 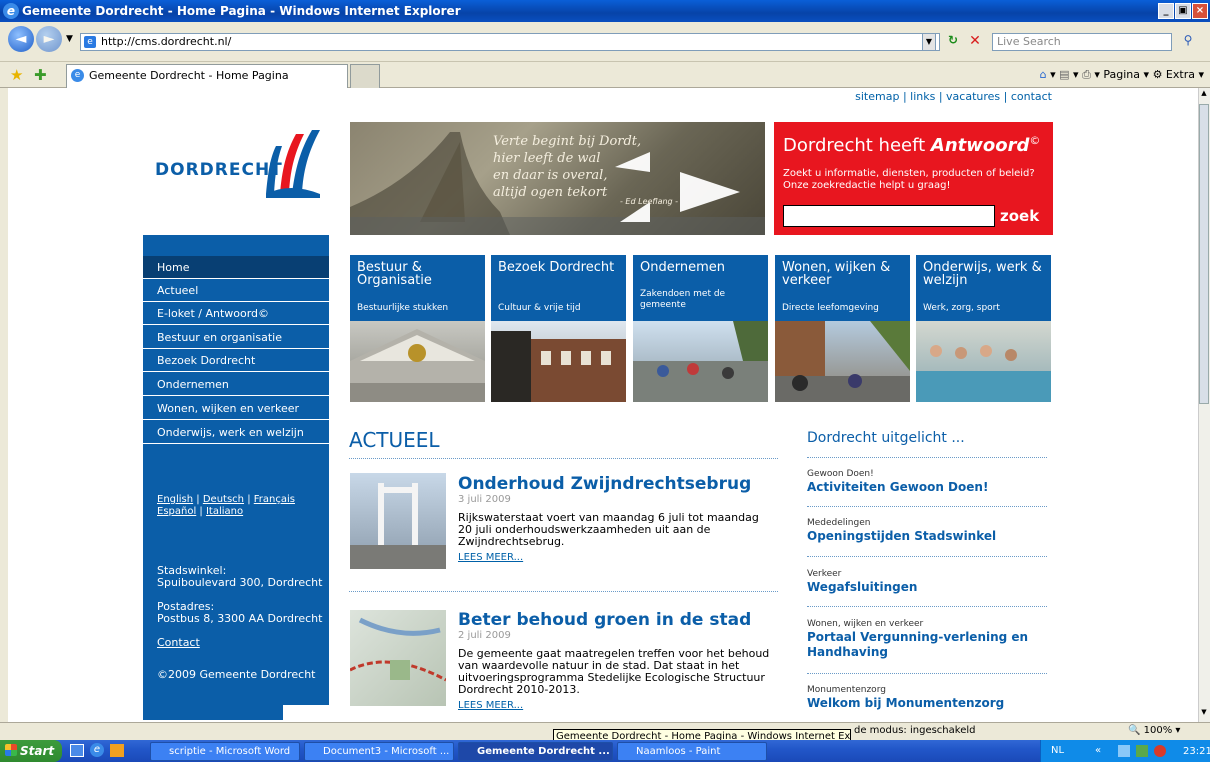 I want to click on forward-button: ►, so click(x=49, y=39).